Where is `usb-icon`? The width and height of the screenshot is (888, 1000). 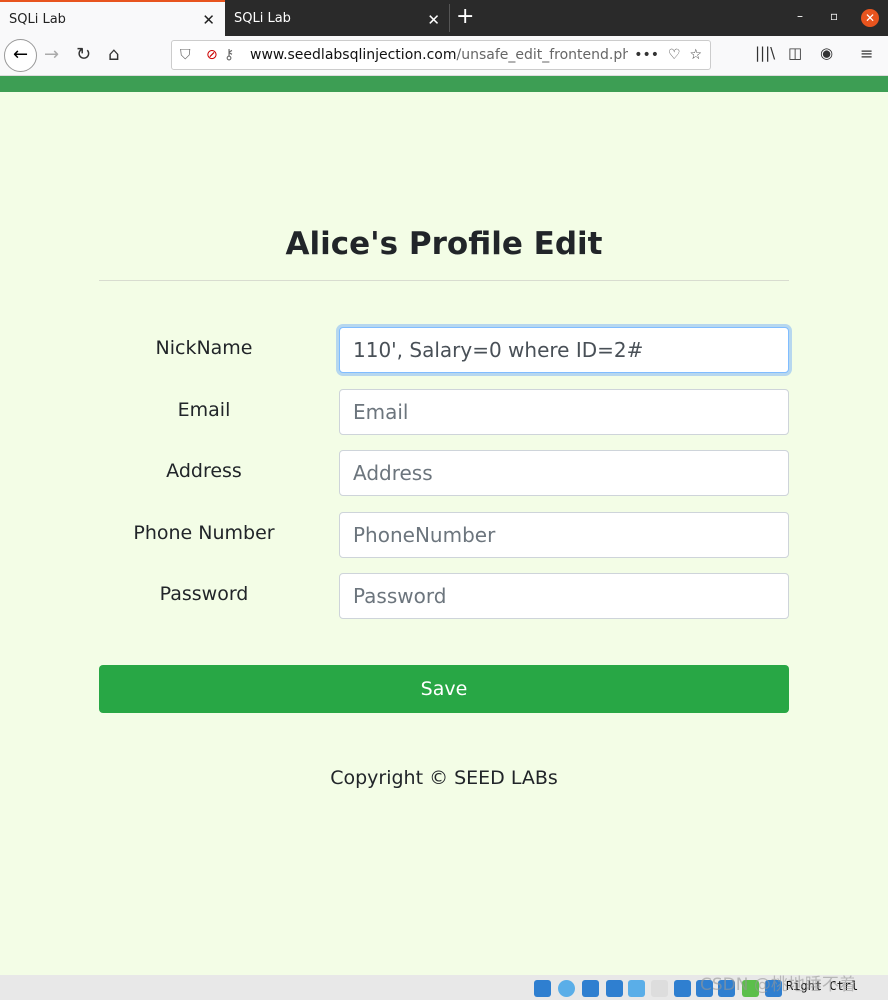 usb-icon is located at coordinates (636, 988).